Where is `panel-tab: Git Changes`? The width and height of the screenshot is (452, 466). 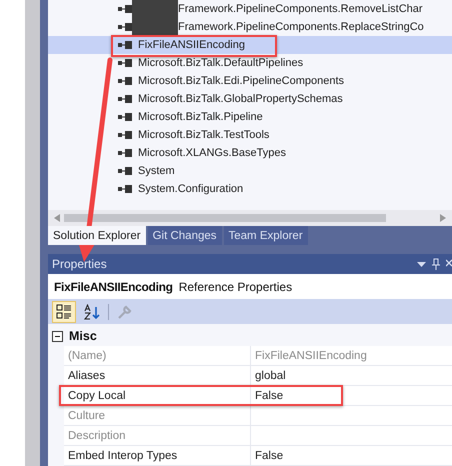 panel-tab: Git Changes is located at coordinates (185, 235).